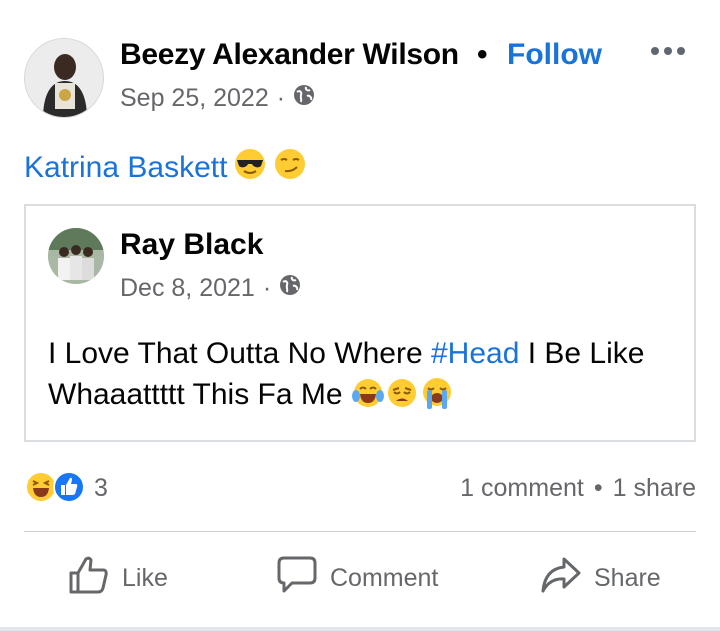 This screenshot has width=720, height=631. What do you see at coordinates (627, 577) in the screenshot?
I see `share-label: Share` at bounding box center [627, 577].